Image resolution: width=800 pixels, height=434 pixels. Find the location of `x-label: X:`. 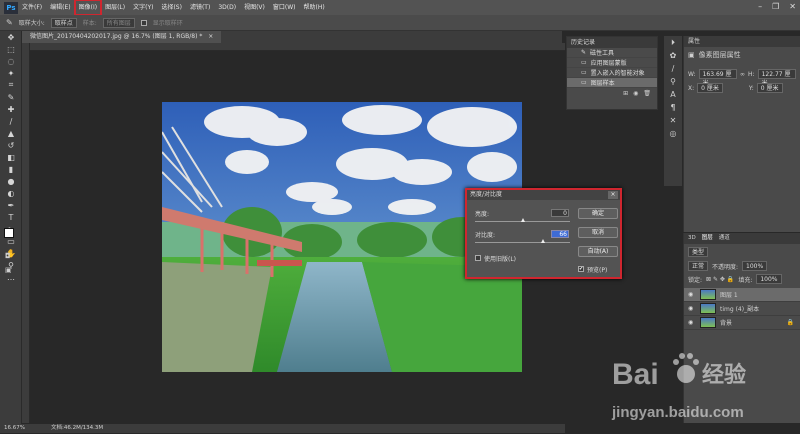

x-label: X: is located at coordinates (691, 88).